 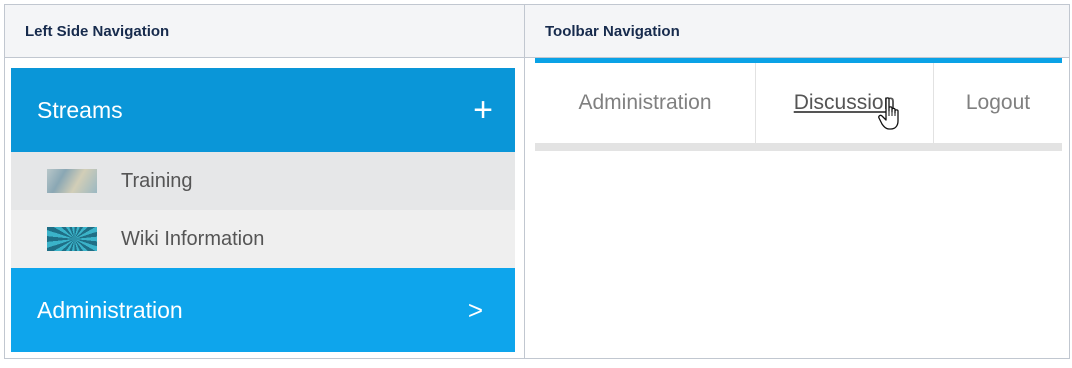 What do you see at coordinates (888, 113) in the screenshot?
I see `hand-pointer-icon` at bounding box center [888, 113].